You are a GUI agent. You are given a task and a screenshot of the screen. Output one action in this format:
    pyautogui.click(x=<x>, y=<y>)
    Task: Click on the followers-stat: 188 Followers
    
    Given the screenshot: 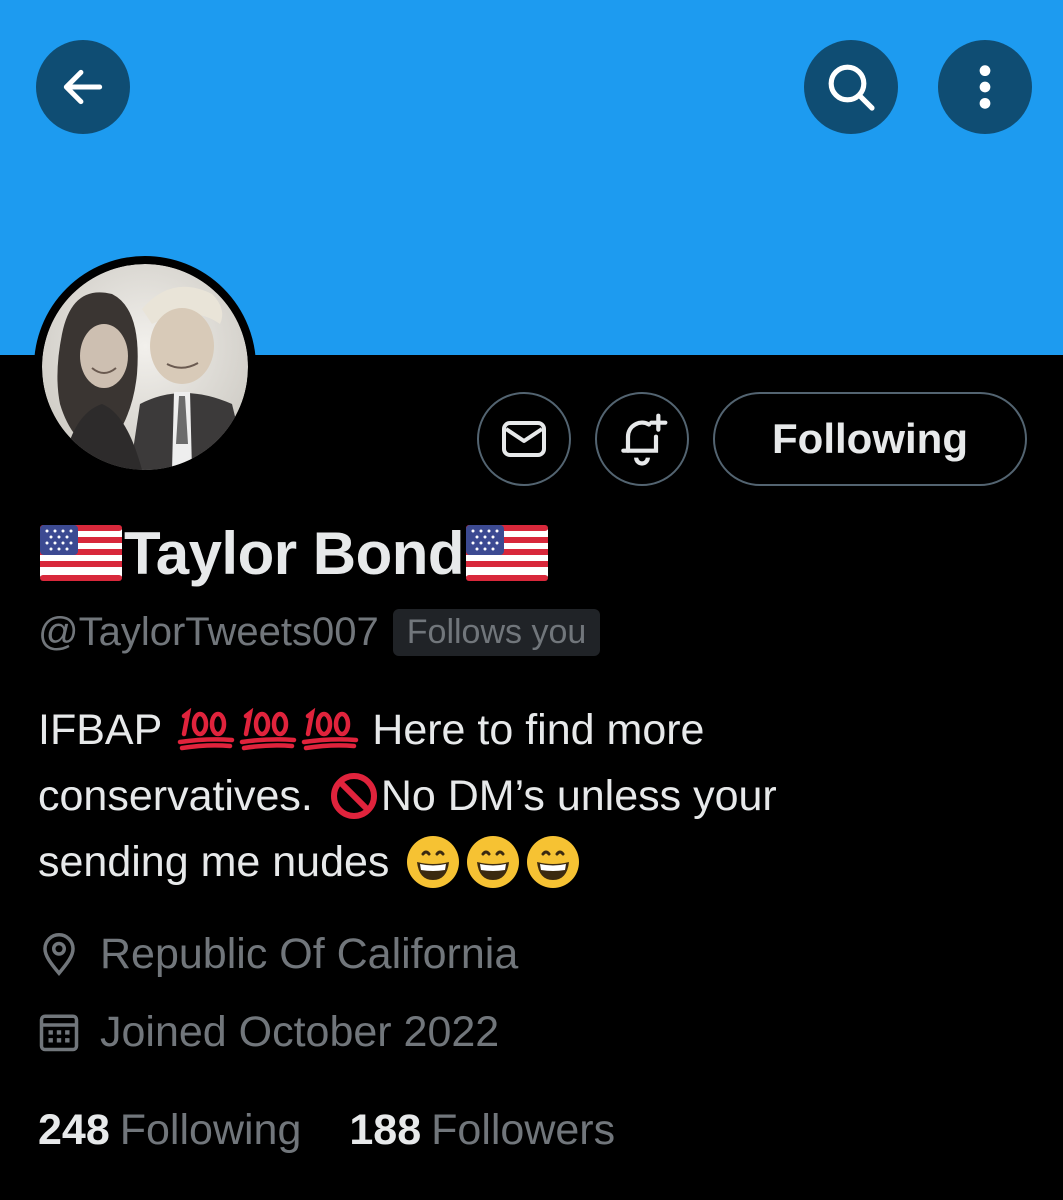 What is the action you would take?
    pyautogui.click(x=482, y=1130)
    